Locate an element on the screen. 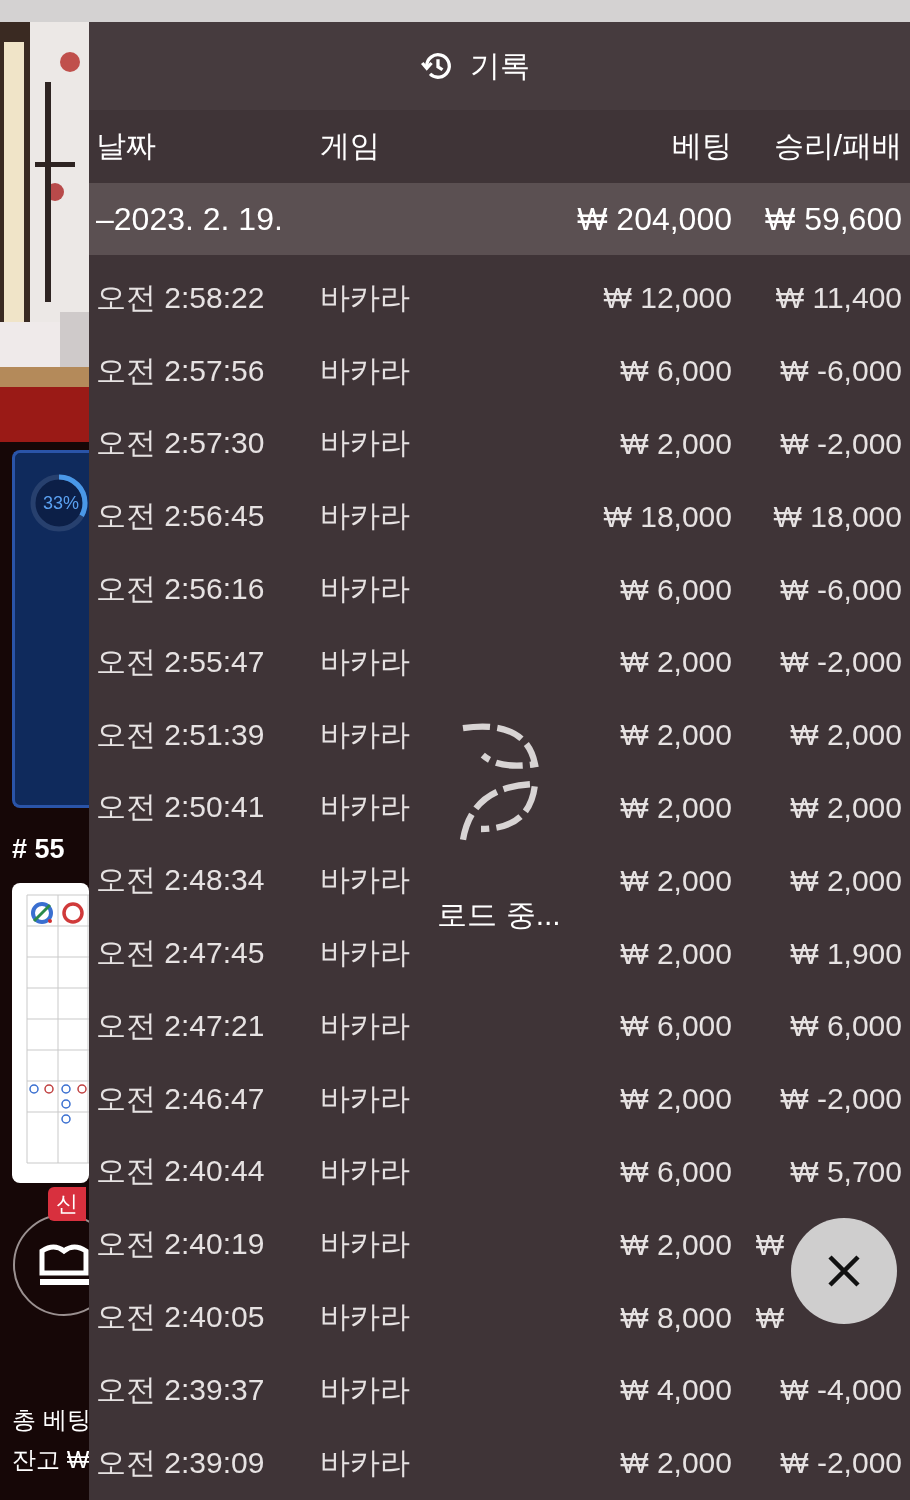 Image resolution: width=910 pixels, height=1500 pixels. balance-label: 잔고 ₩ is located at coordinates (50, 1460).